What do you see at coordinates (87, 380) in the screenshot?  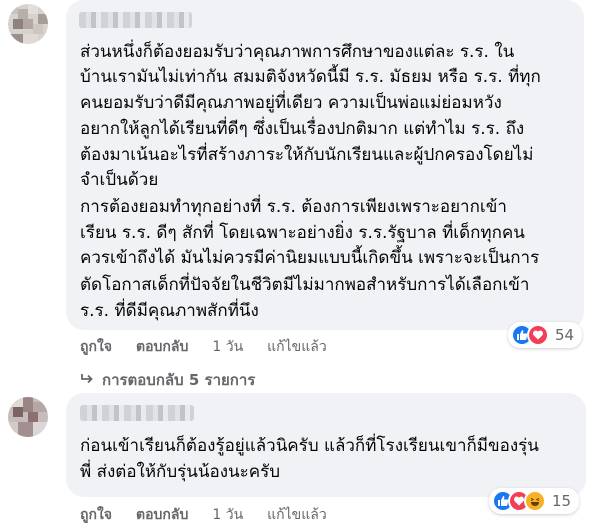 I see `reply-arrow-icon` at bounding box center [87, 380].